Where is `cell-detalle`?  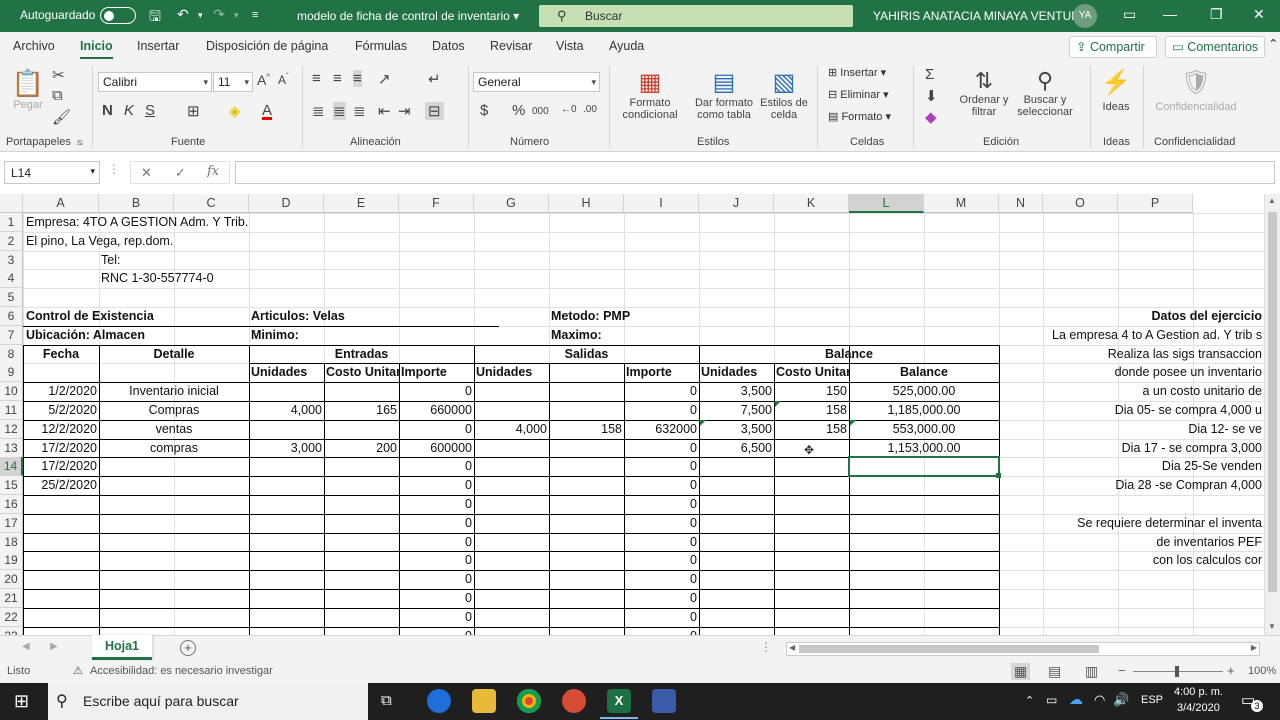
cell-detalle is located at coordinates (174, 631).